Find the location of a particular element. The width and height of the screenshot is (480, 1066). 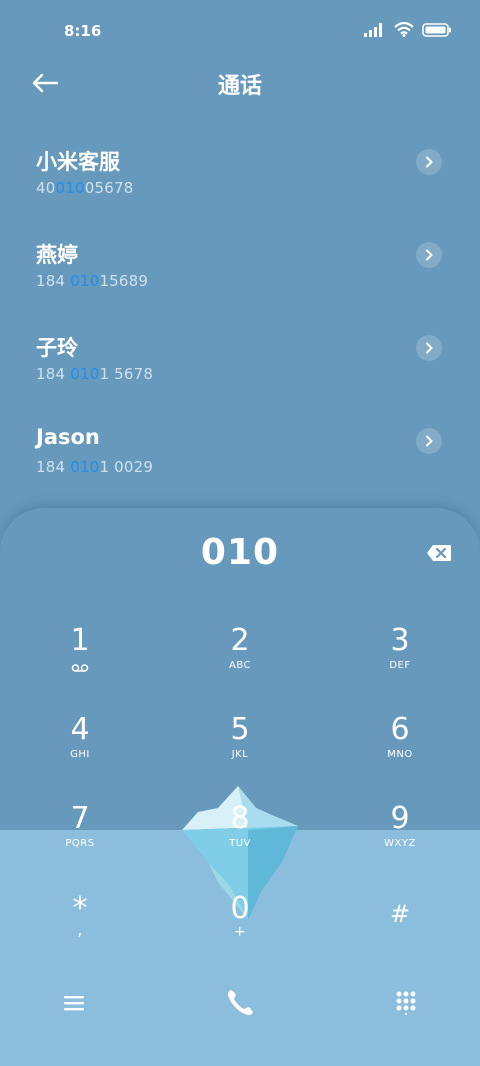

backspace-button is located at coordinates (439, 553).